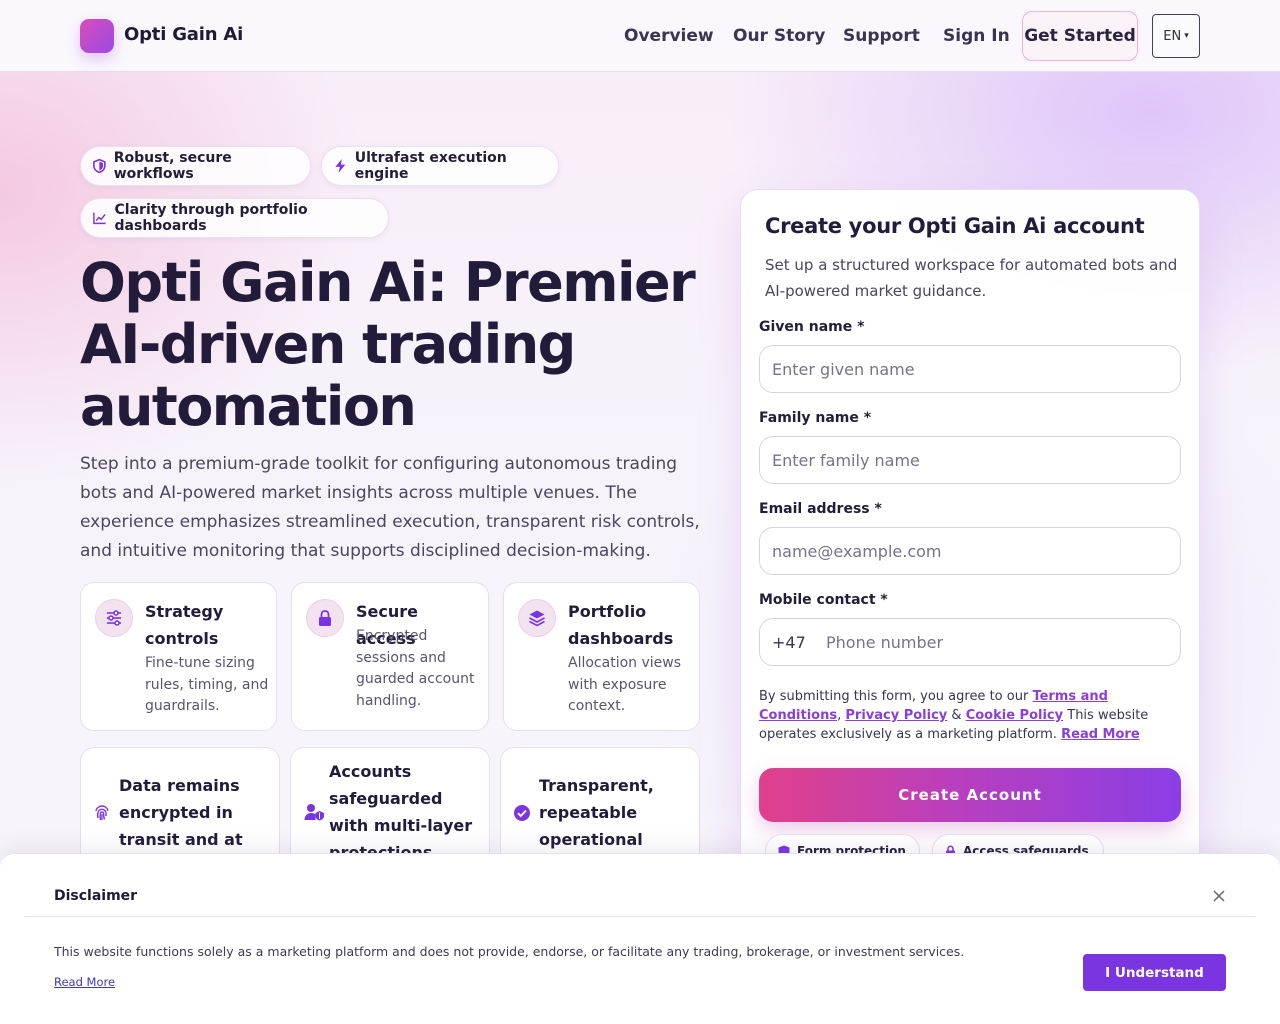 Image resolution: width=1280 pixels, height=1024 pixels. Describe the element at coordinates (970, 551) in the screenshot. I see `email-input` at that location.